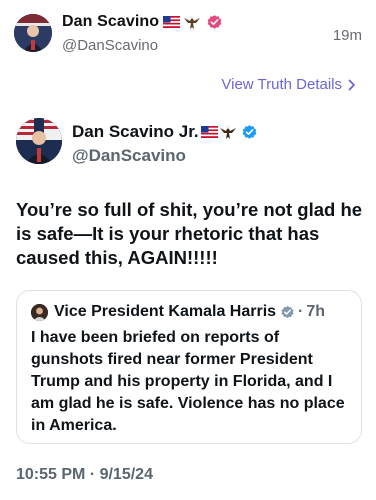 The width and height of the screenshot is (376, 500). I want to click on x-post-timestamp: 10:55 PM · 9/15/24, so click(84, 474).